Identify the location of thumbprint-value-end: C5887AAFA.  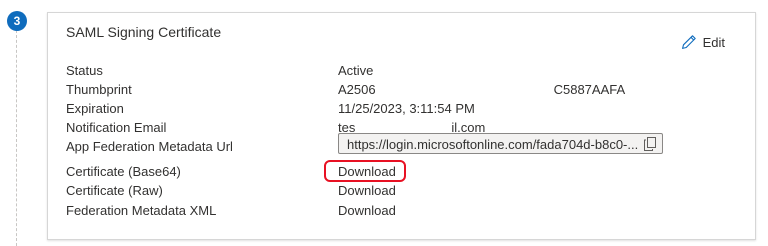
(589, 89).